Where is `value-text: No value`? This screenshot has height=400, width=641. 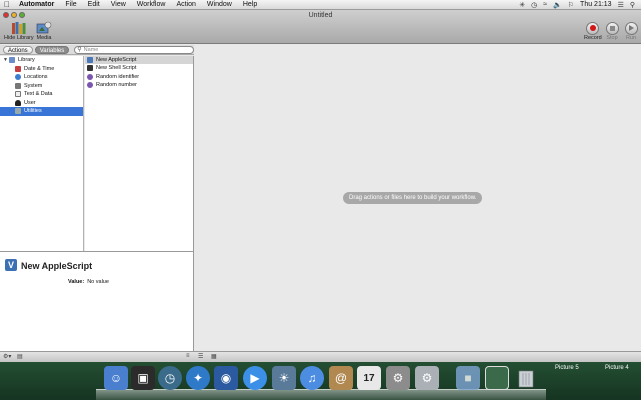
value-text: No value is located at coordinates (98, 282).